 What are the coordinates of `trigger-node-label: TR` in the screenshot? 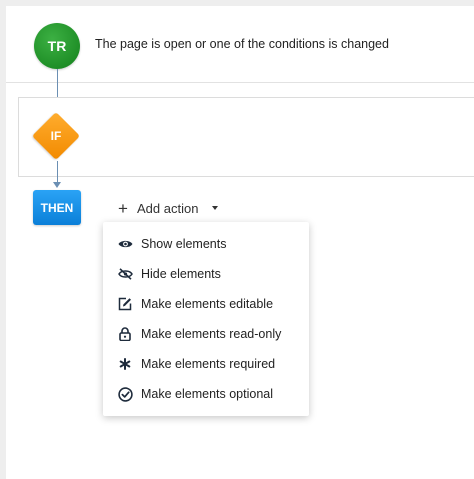 It's located at (57, 46).